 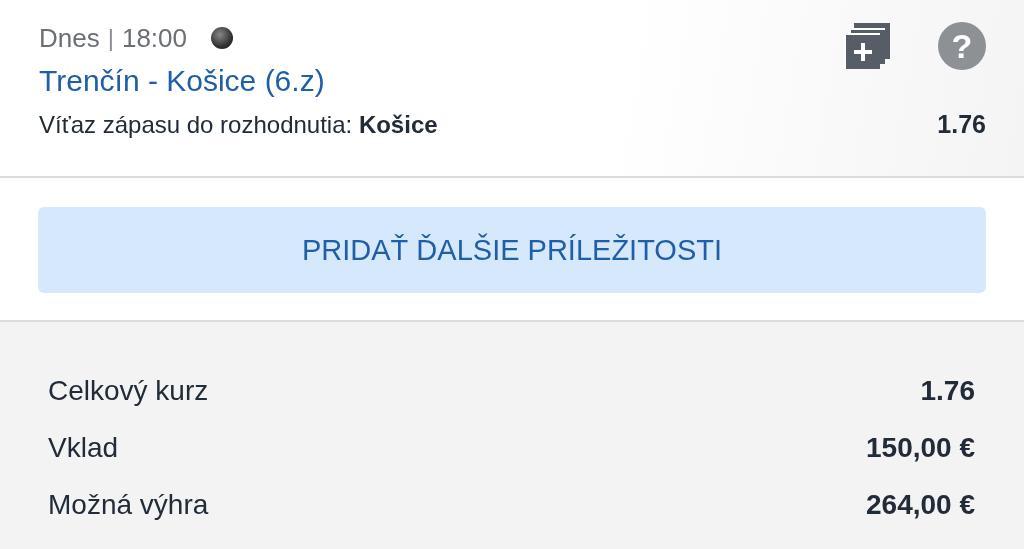 I want to click on summary-value: 1.76, so click(x=947, y=390).